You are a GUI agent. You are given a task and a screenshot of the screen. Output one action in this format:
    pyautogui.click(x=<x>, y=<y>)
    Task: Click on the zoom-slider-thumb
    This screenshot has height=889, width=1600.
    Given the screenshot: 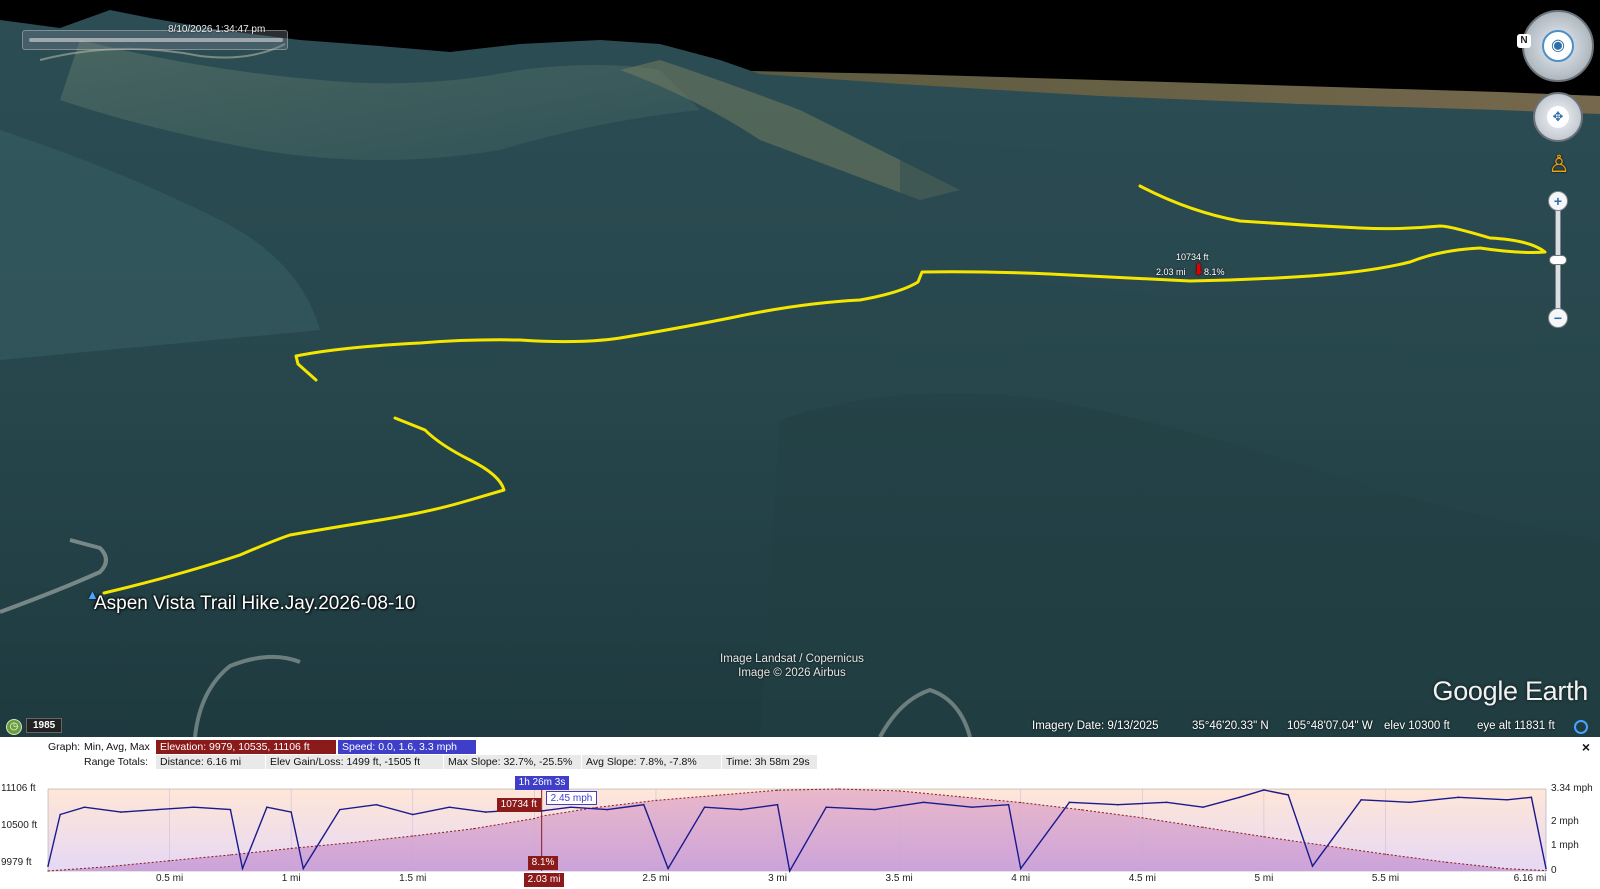 What is the action you would take?
    pyautogui.click(x=1558, y=260)
    